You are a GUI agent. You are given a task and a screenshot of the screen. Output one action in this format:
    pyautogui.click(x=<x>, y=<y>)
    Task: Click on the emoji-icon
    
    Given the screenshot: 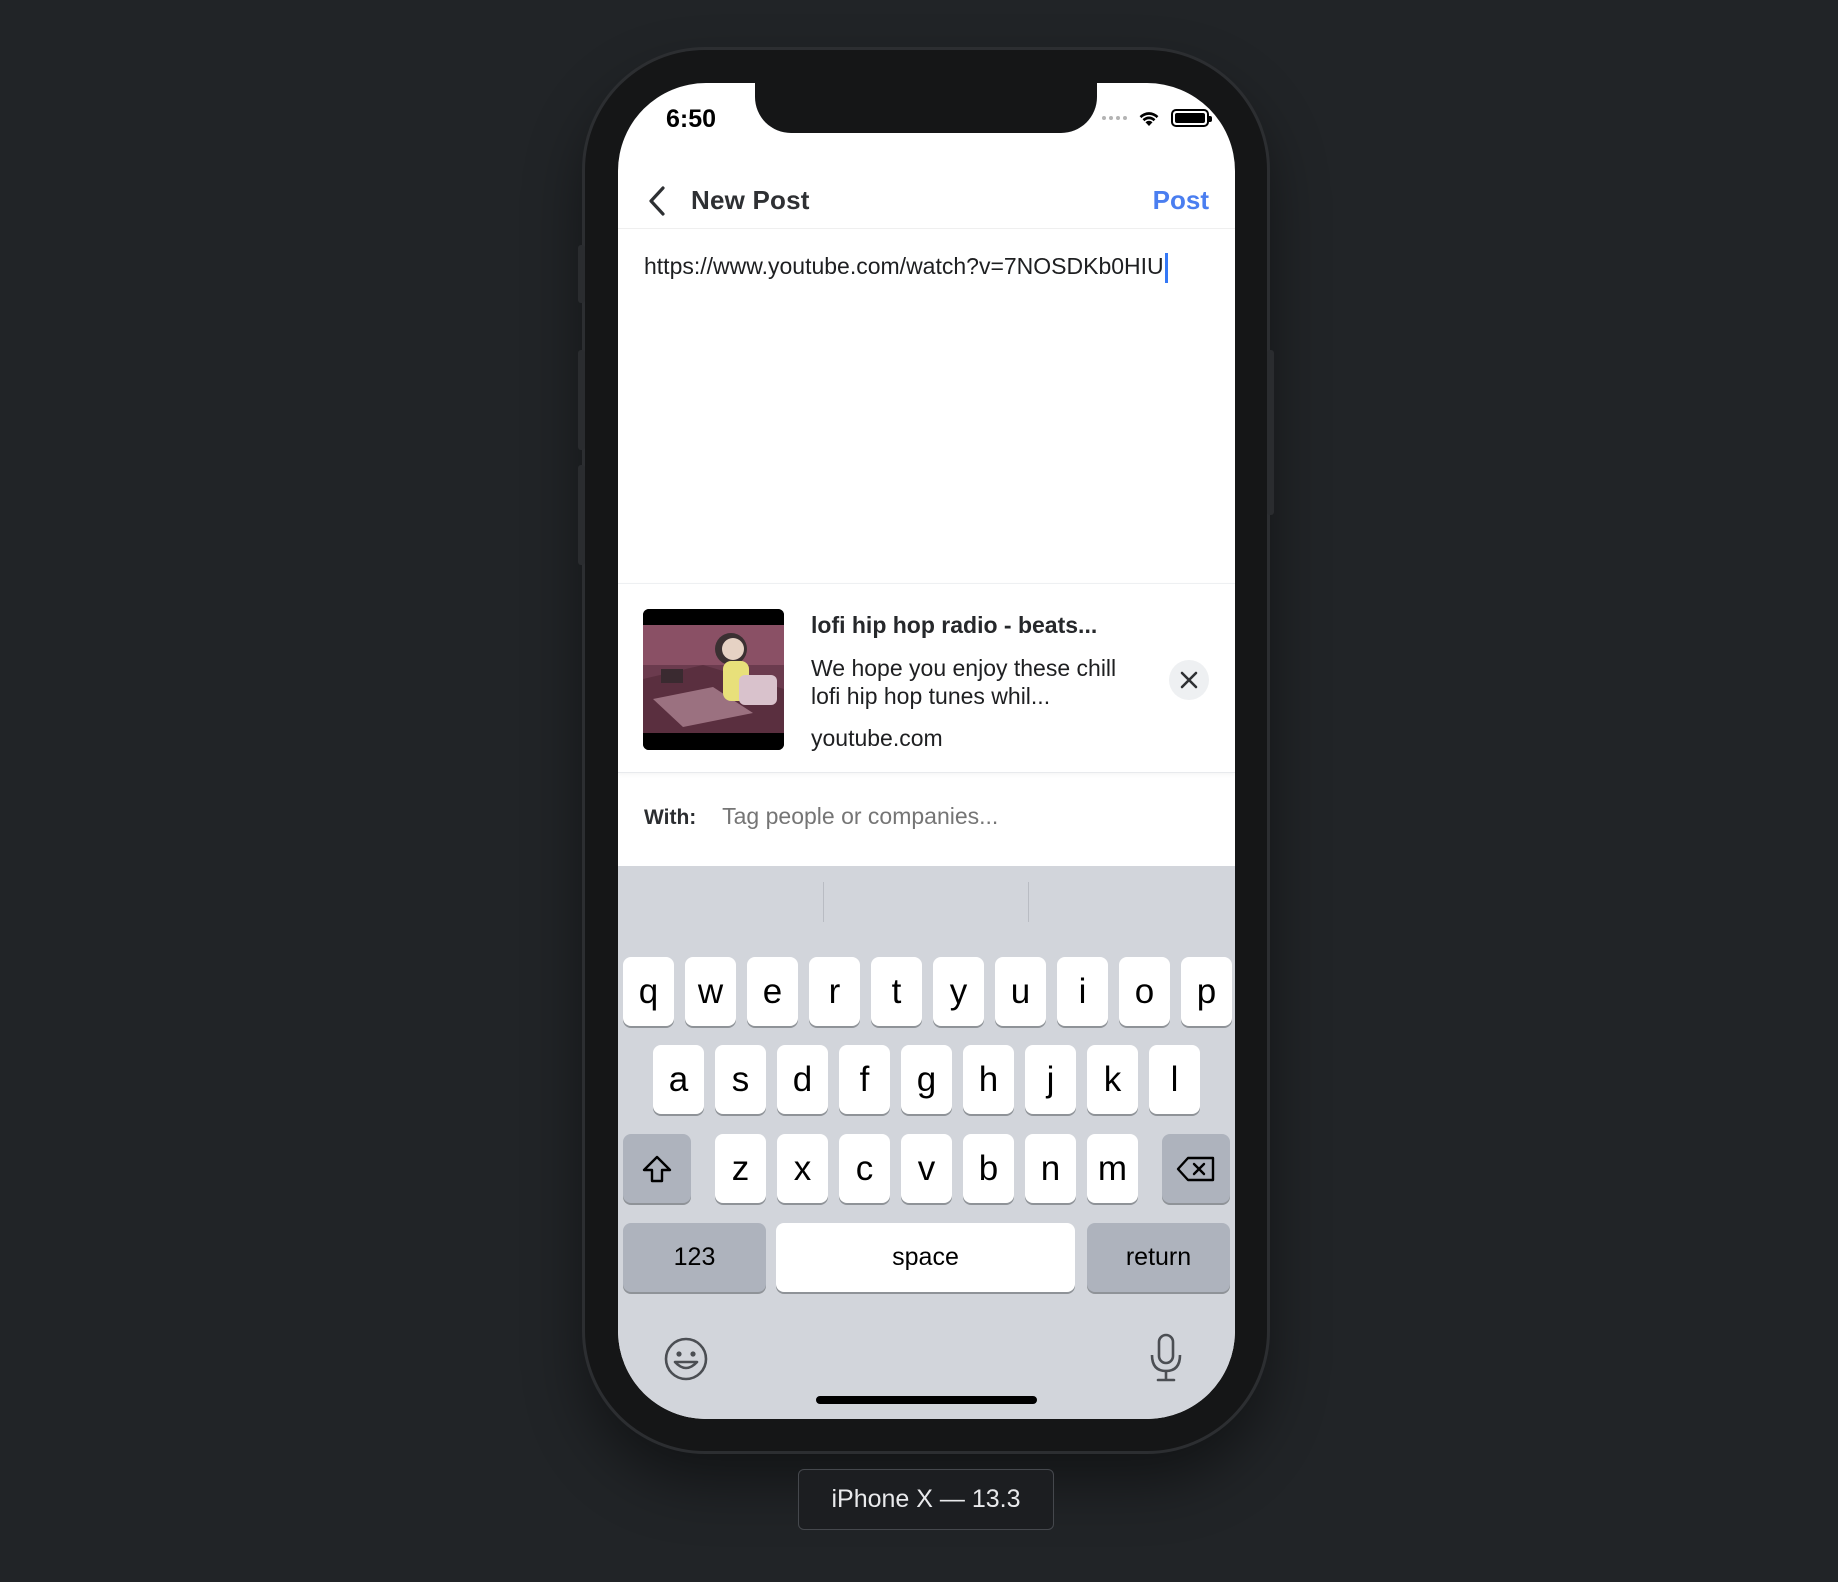 What is the action you would take?
    pyautogui.click(x=686, y=1359)
    